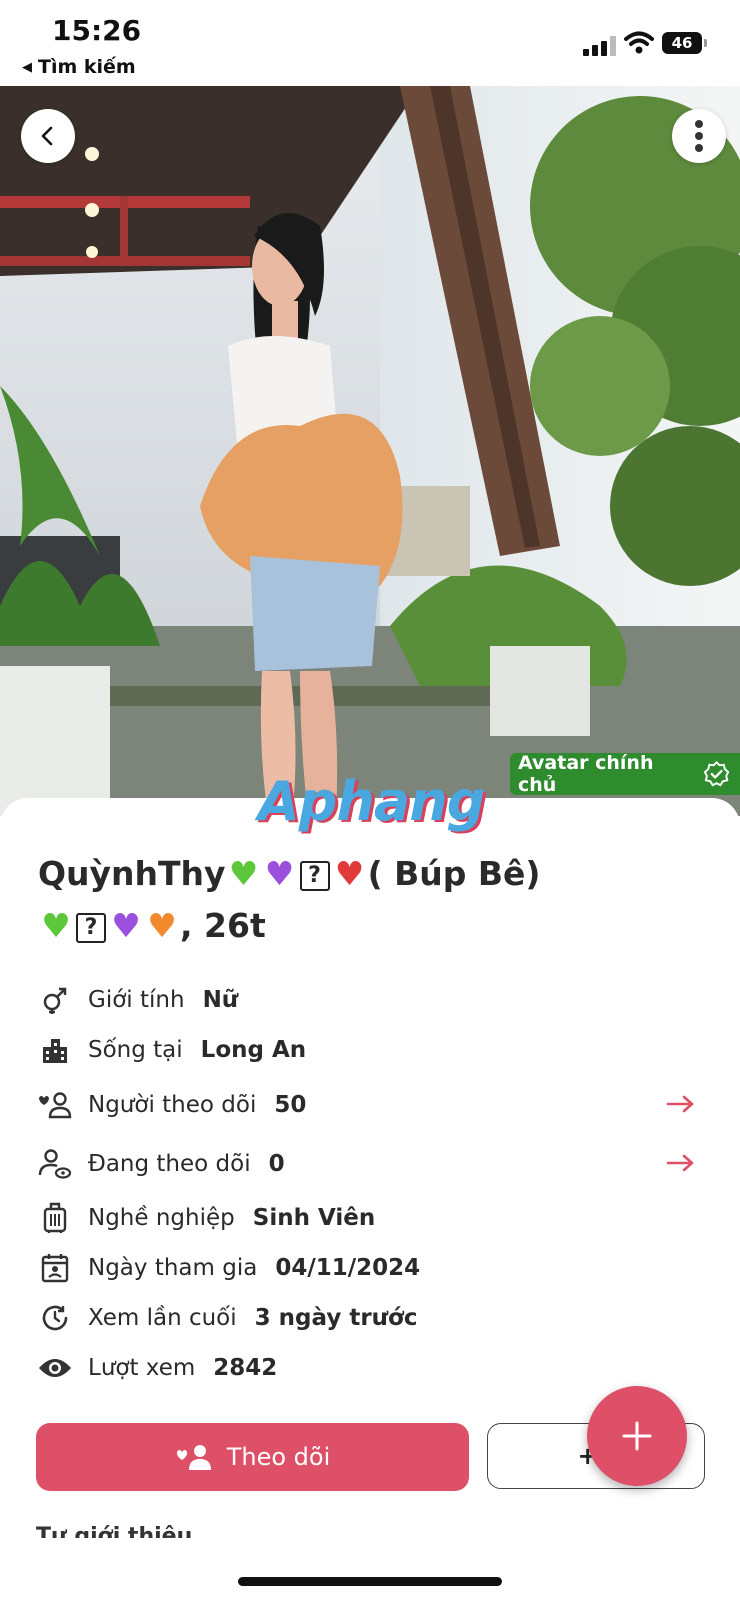  I want to click on back-button, so click(48, 136).